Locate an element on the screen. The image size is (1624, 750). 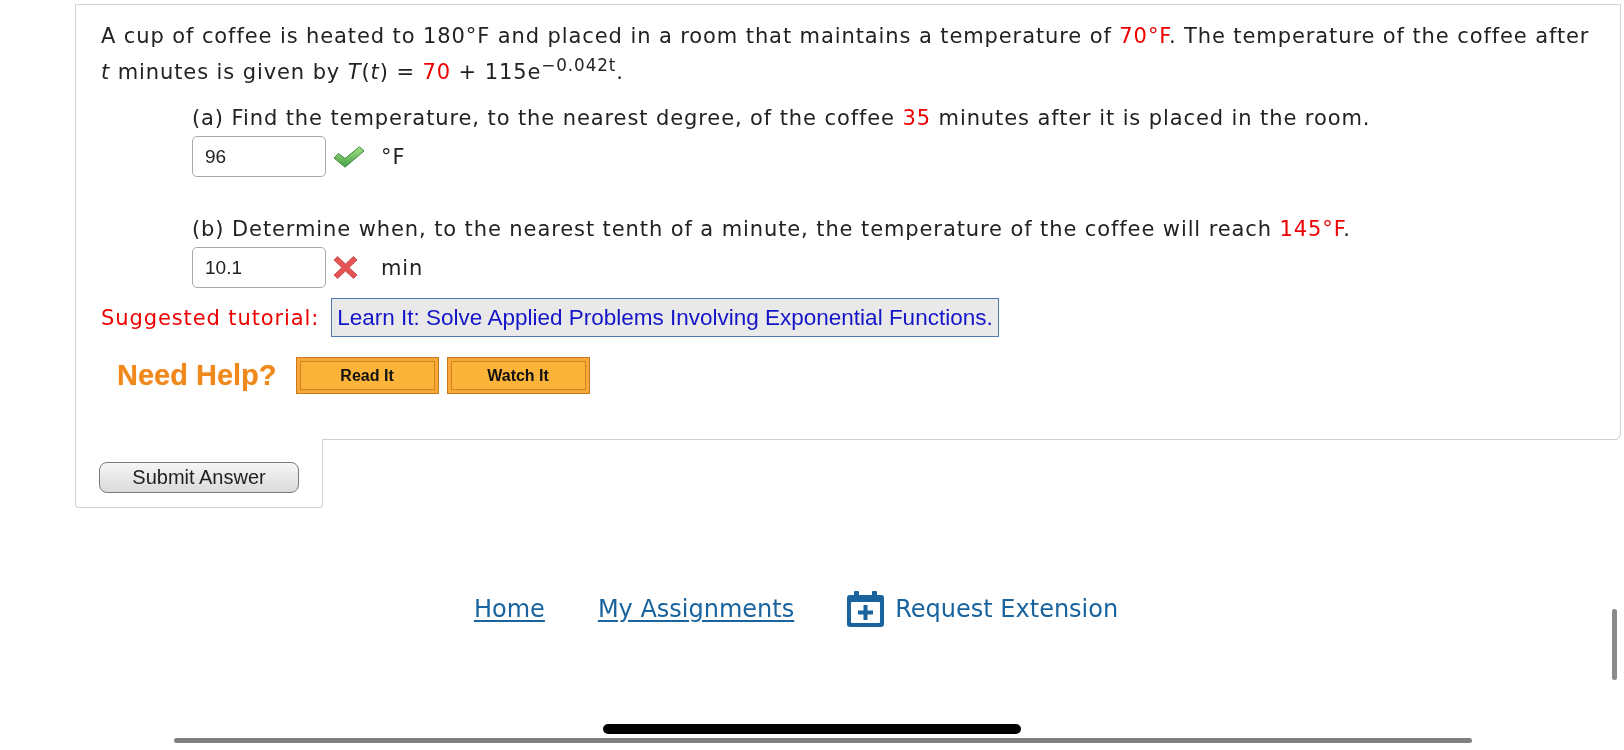
tutorial-label: Suggested tutorial: is located at coordinates (210, 317).